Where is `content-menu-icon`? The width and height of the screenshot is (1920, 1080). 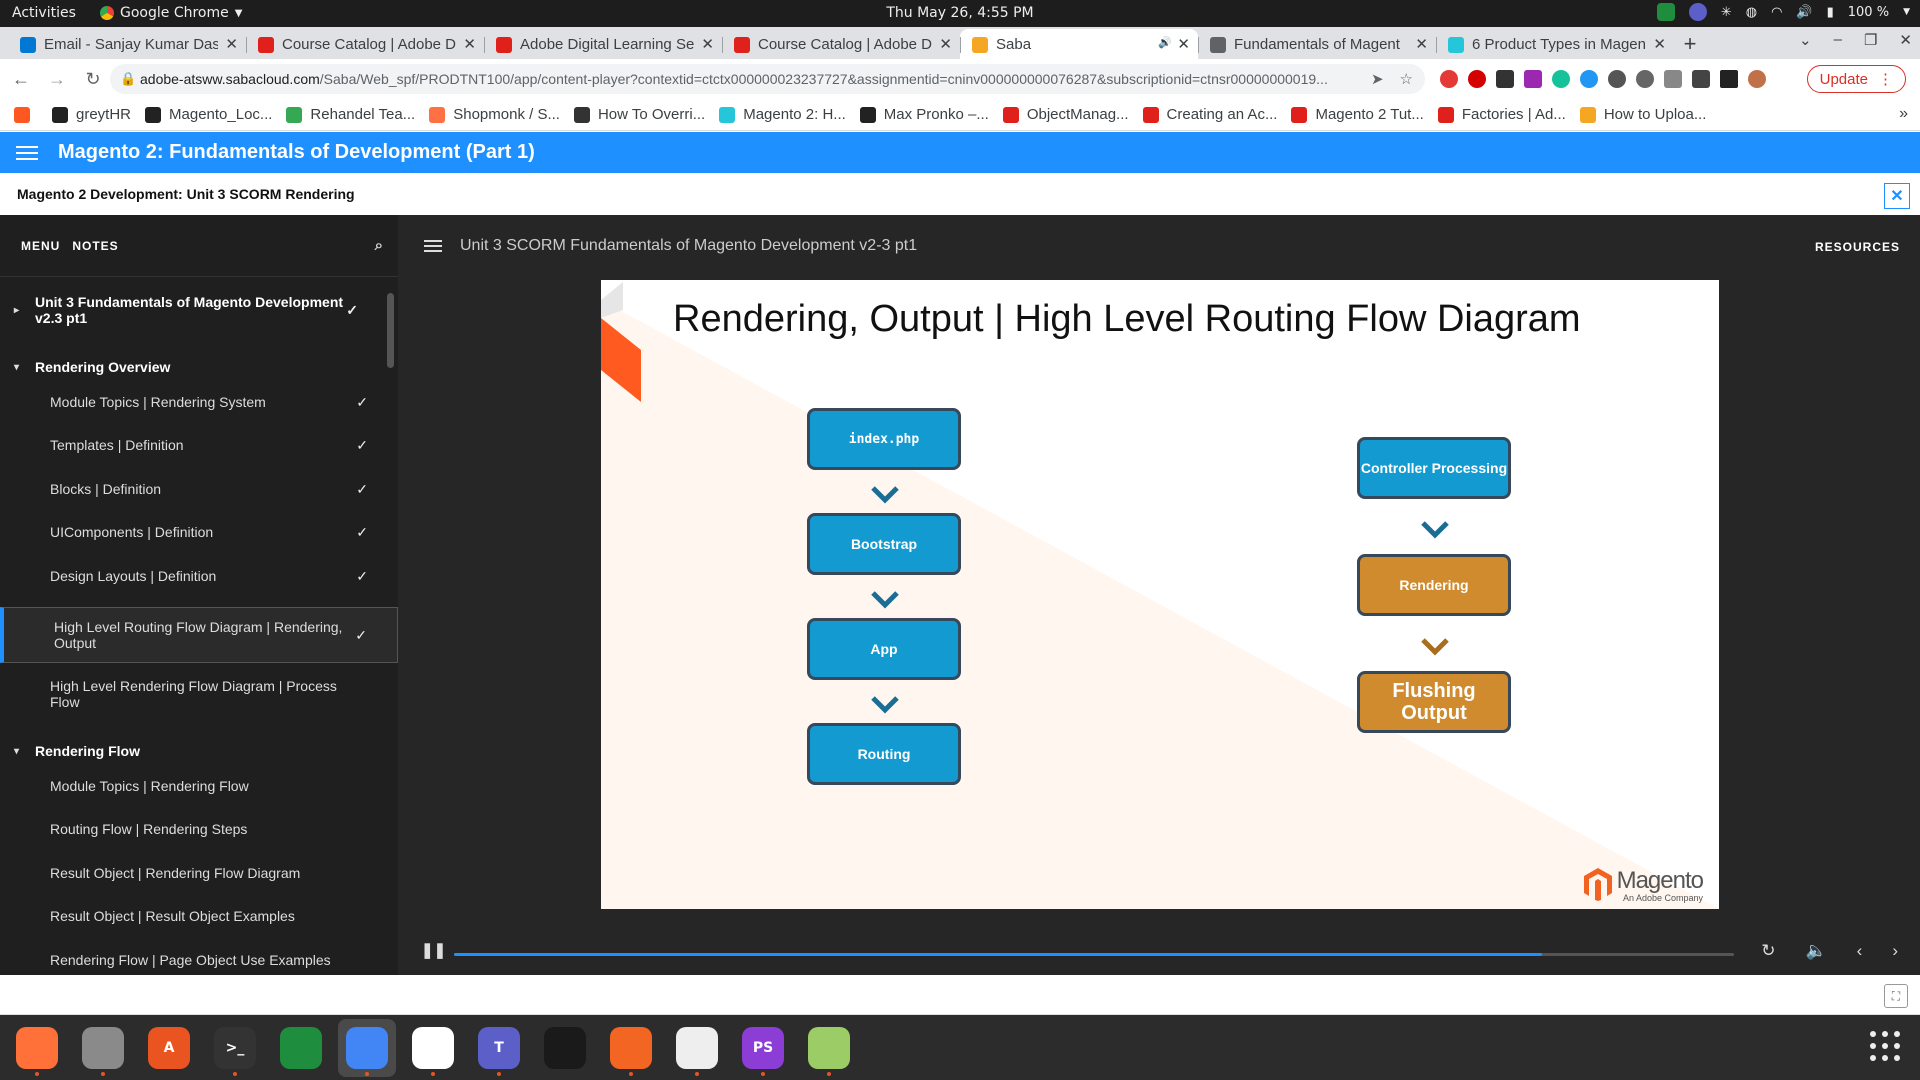
content-menu-icon is located at coordinates (433, 246).